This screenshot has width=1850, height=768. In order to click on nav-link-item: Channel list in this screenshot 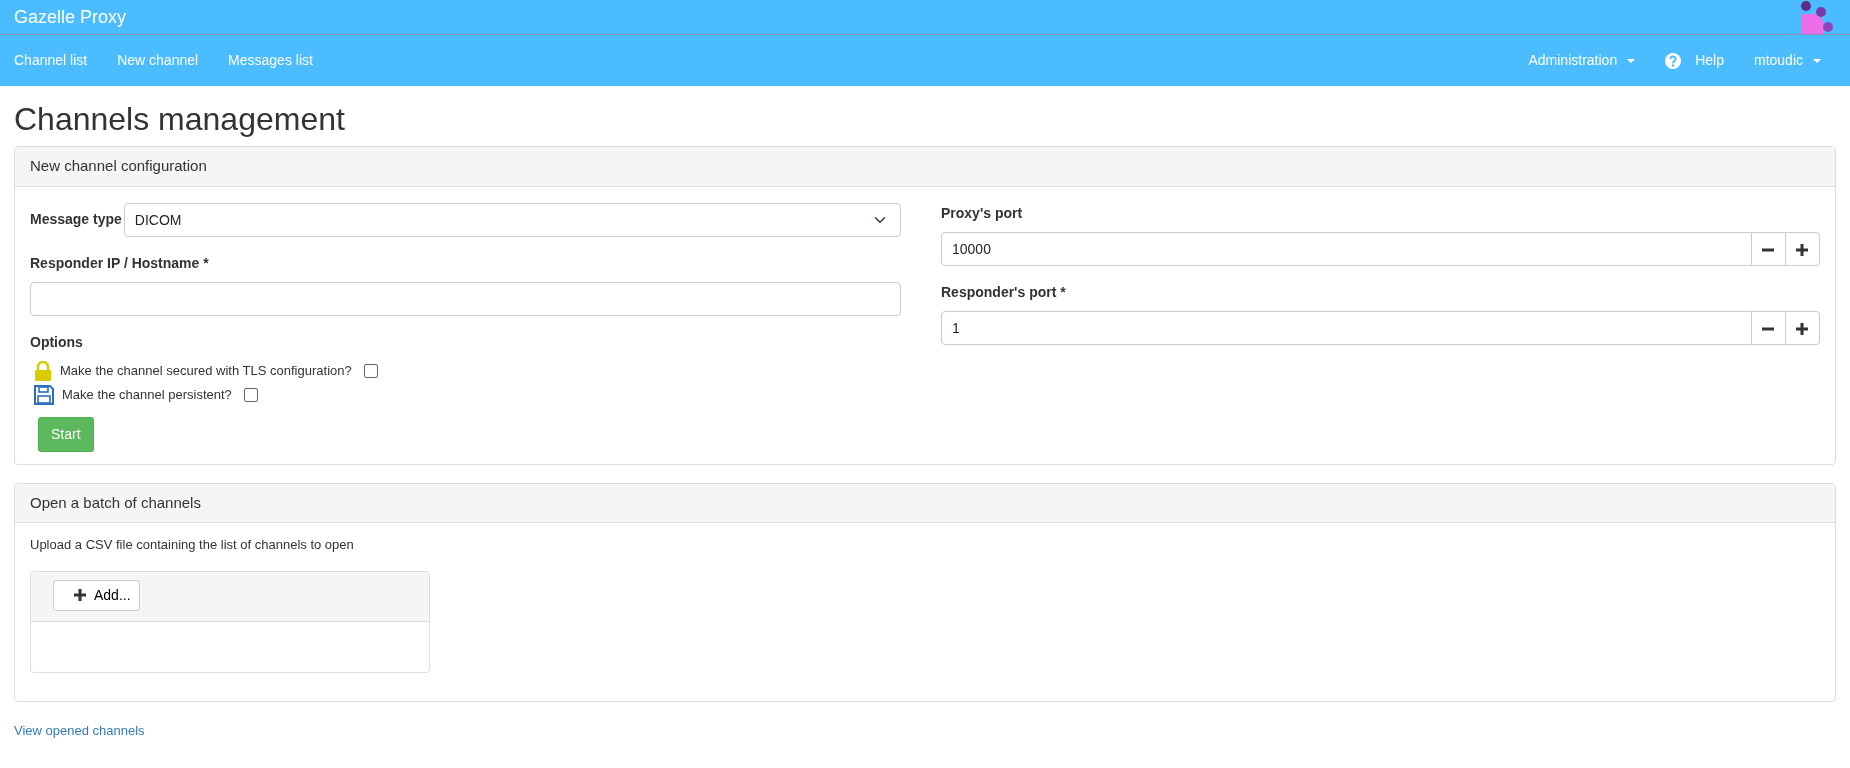, I will do `click(58, 60)`.